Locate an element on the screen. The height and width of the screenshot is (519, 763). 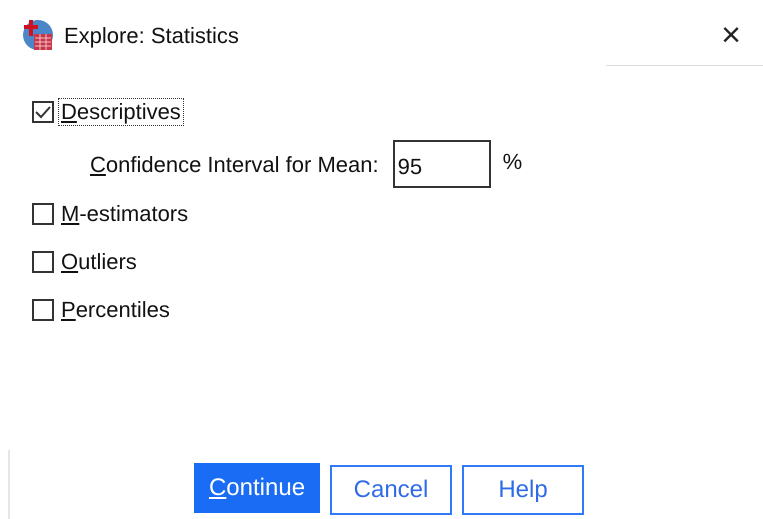
close-button: × is located at coordinates (731, 35).